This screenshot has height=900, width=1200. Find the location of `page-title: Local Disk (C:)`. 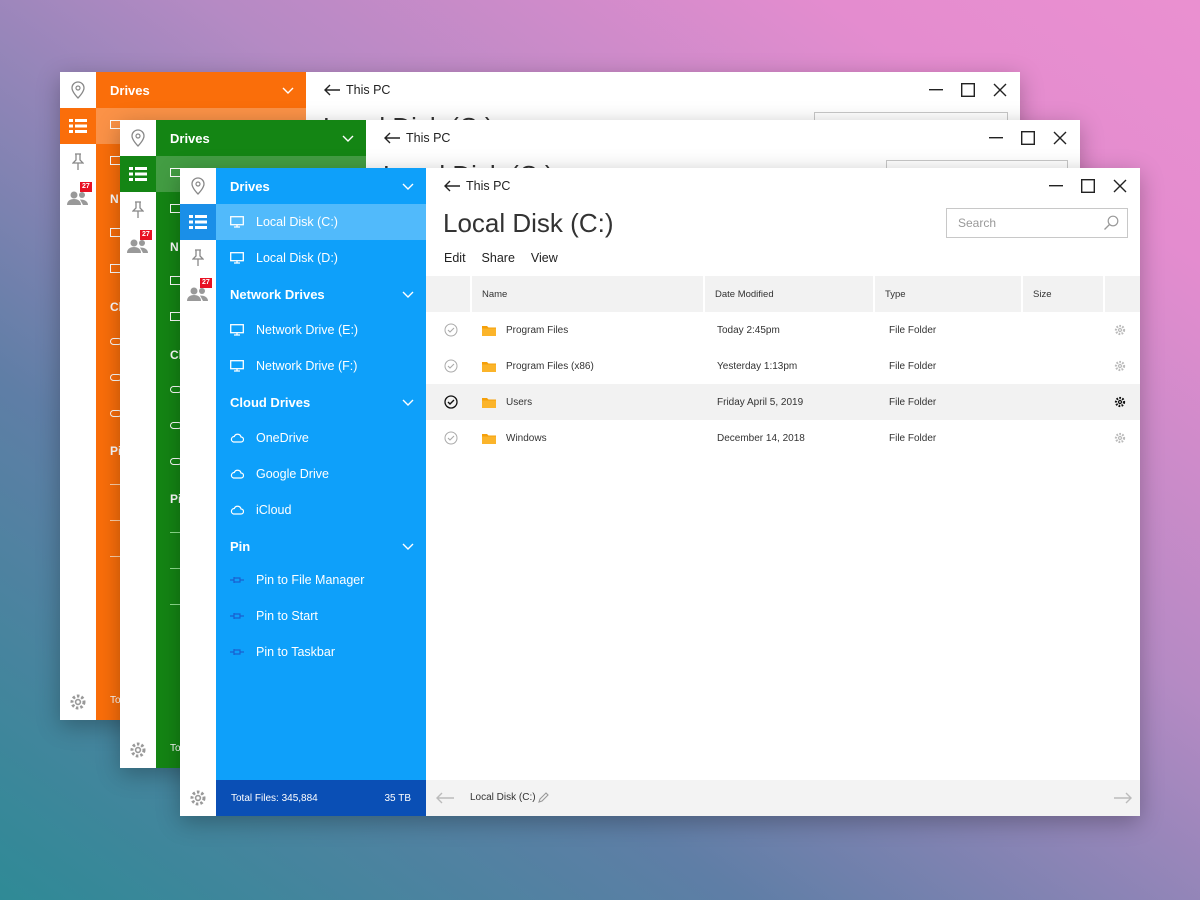

page-title: Local Disk (C:) is located at coordinates (528, 223).